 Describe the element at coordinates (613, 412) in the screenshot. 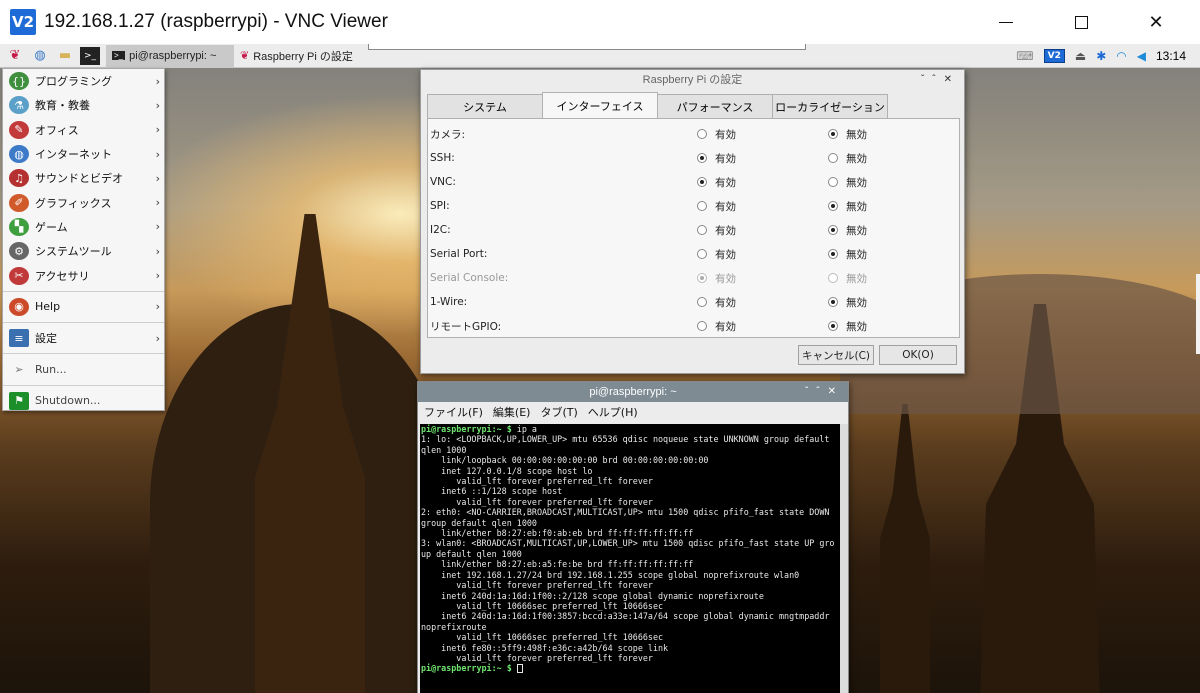

I see `menu-help: ヘルプ(H)` at that location.